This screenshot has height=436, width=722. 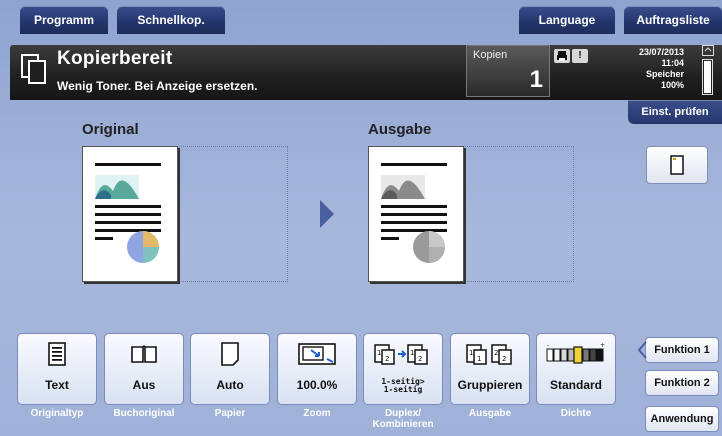 What do you see at coordinates (230, 385) in the screenshot?
I see `papier-value: Auto` at bounding box center [230, 385].